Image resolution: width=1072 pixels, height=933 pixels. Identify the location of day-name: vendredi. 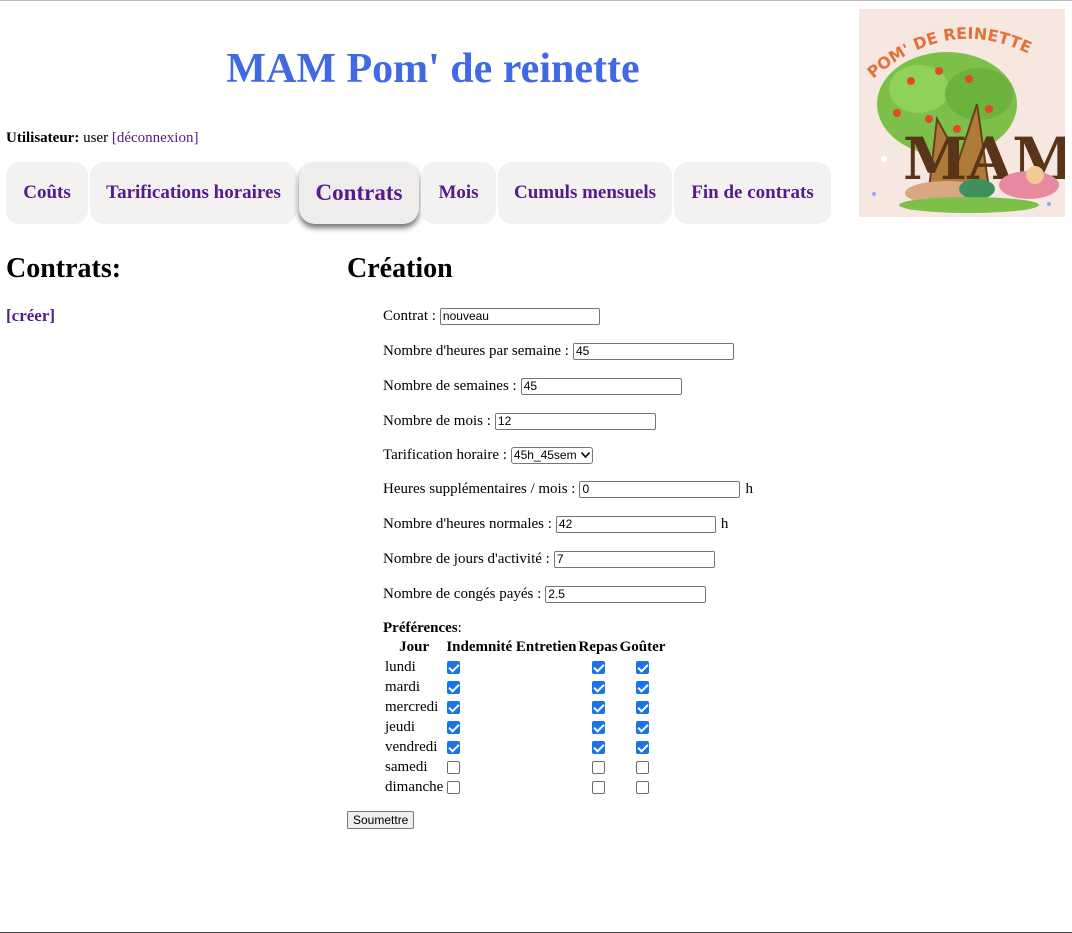
(411, 746).